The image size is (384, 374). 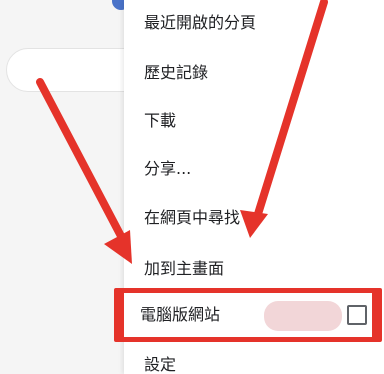 What do you see at coordinates (184, 269) in the screenshot?
I see `menu-item-add-to-home-screen: 加到主畫面` at bounding box center [184, 269].